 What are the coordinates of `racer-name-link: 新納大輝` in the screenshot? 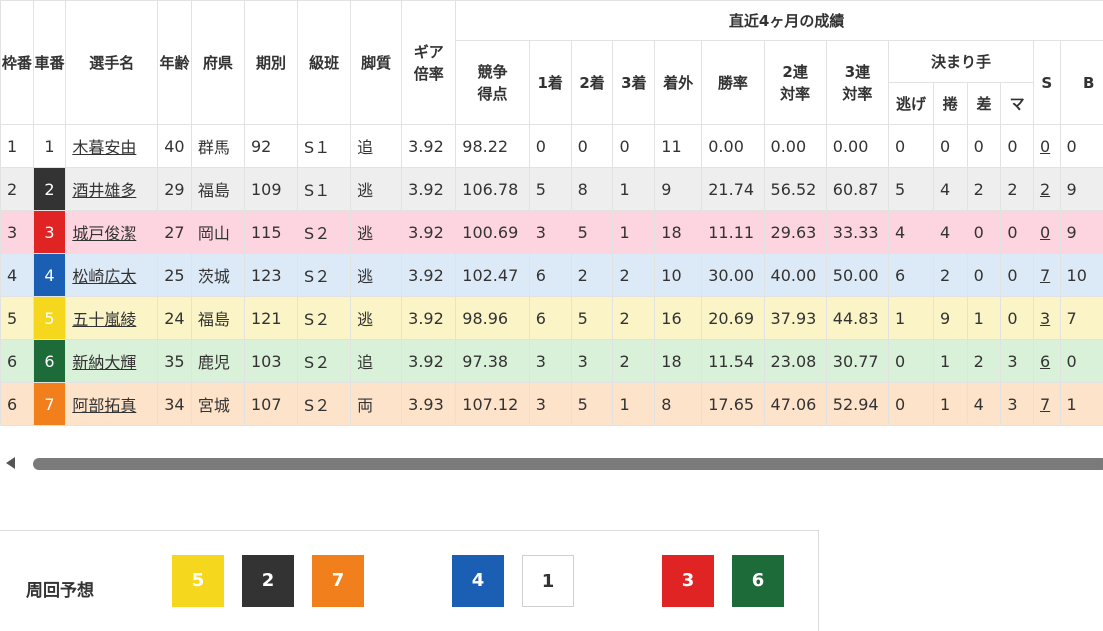 It's located at (104, 362).